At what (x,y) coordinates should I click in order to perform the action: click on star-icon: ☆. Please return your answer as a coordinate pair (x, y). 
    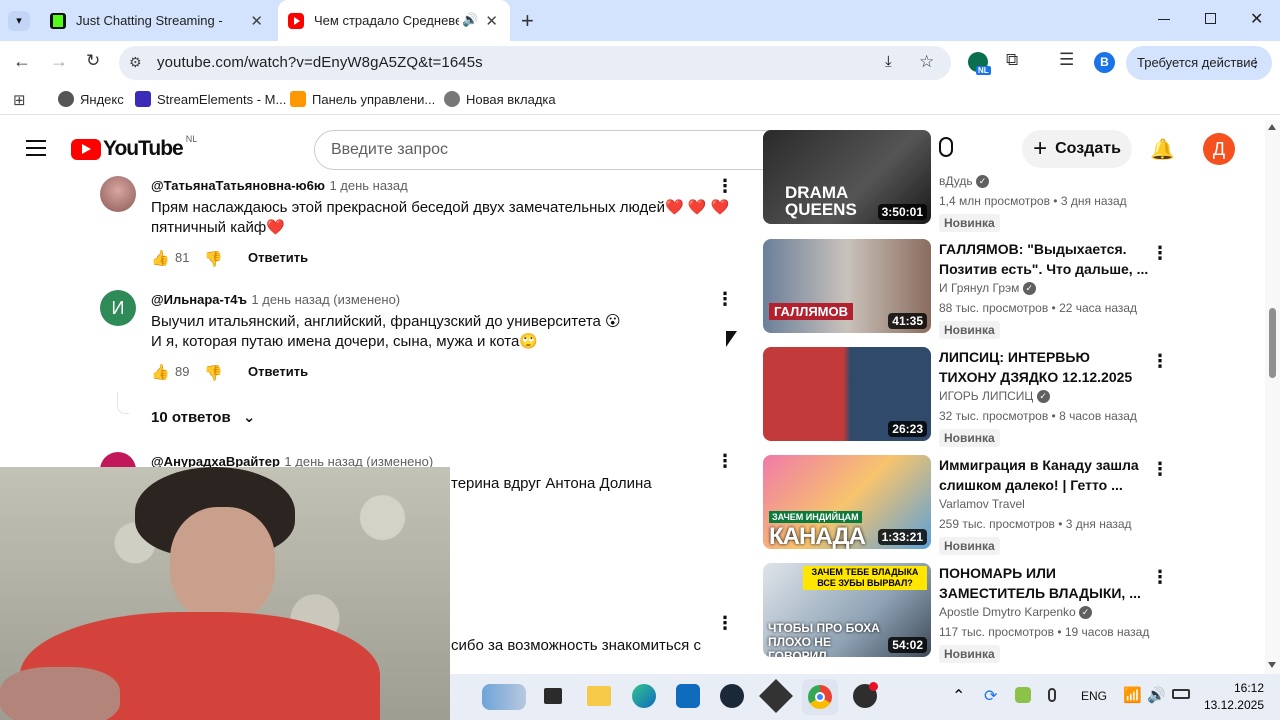
    Looking at the image, I should click on (926, 62).